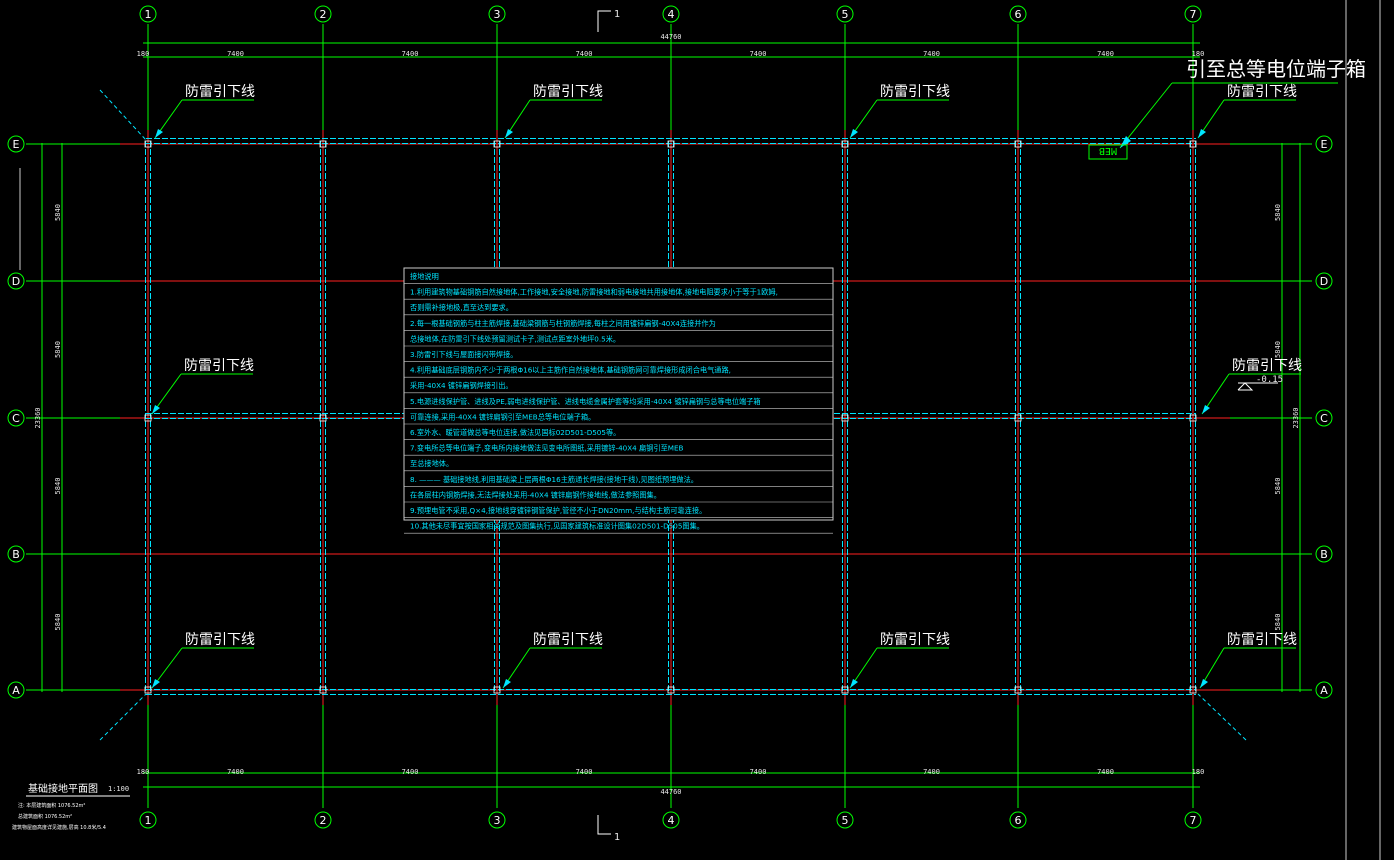  I want to click on column-axis-bubble-bottom: 7, so click(1193, 820).